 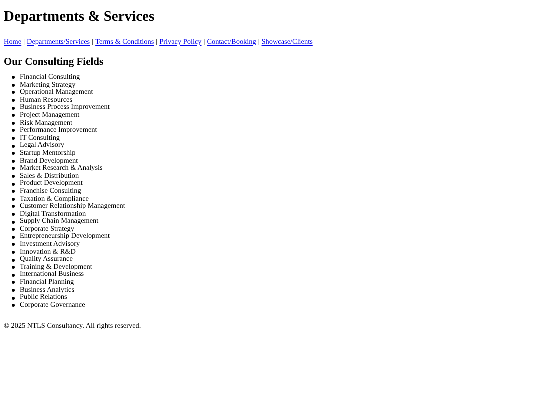 What do you see at coordinates (54, 62) in the screenshot?
I see `section-heading: Our Consulting Fields` at bounding box center [54, 62].